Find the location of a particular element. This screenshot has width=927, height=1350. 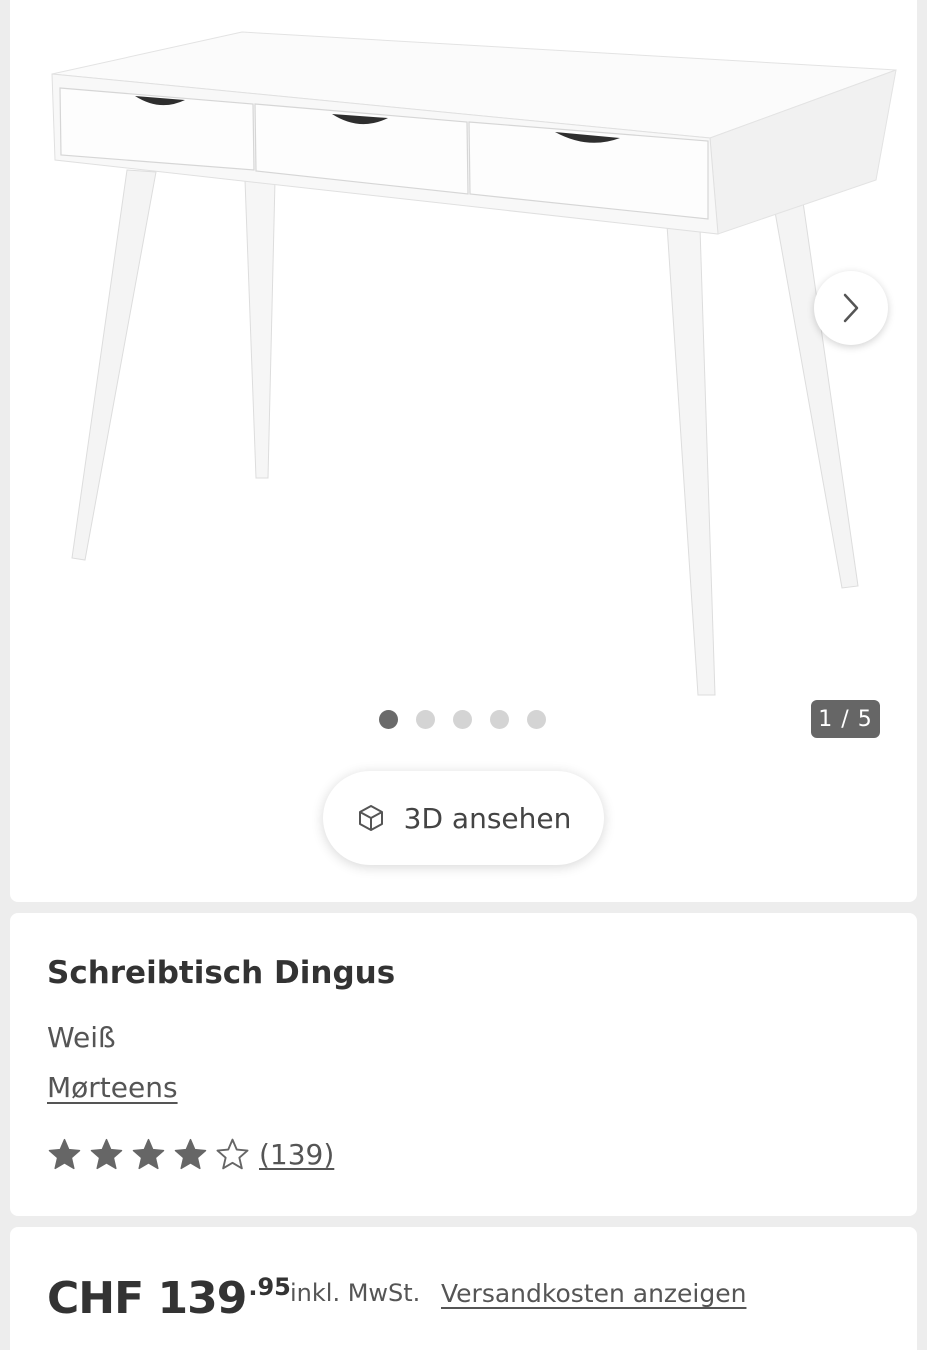

star-rating is located at coordinates (148, 1154).